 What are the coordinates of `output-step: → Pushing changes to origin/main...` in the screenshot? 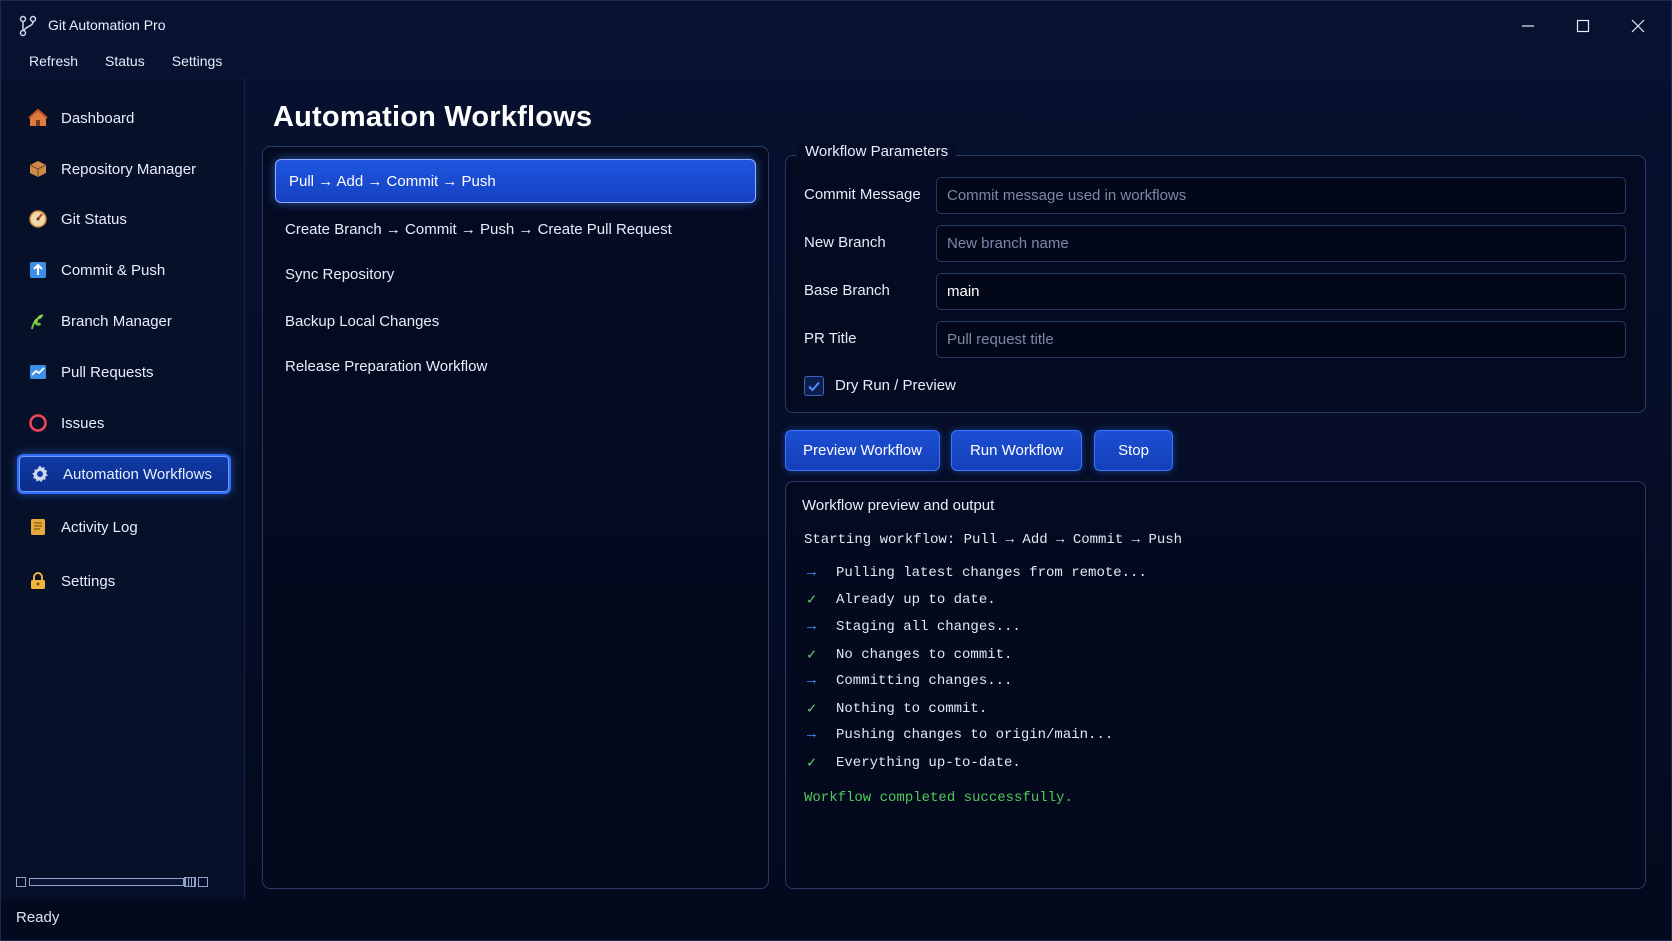 It's located at (960, 734).